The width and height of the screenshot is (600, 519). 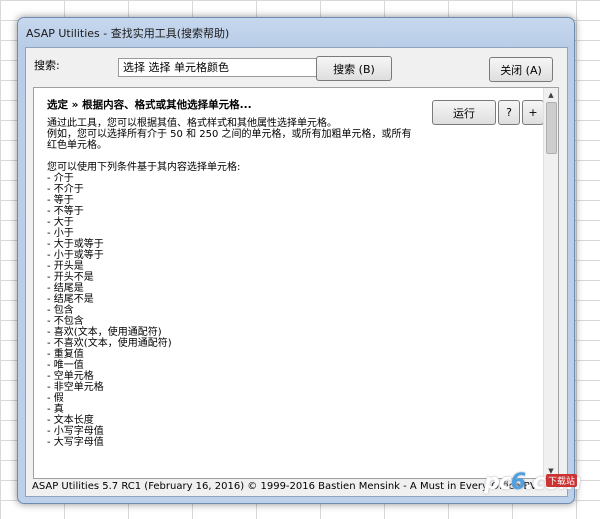 I want to click on vertical-scrollbar: ▲ ▼, so click(x=550, y=283).